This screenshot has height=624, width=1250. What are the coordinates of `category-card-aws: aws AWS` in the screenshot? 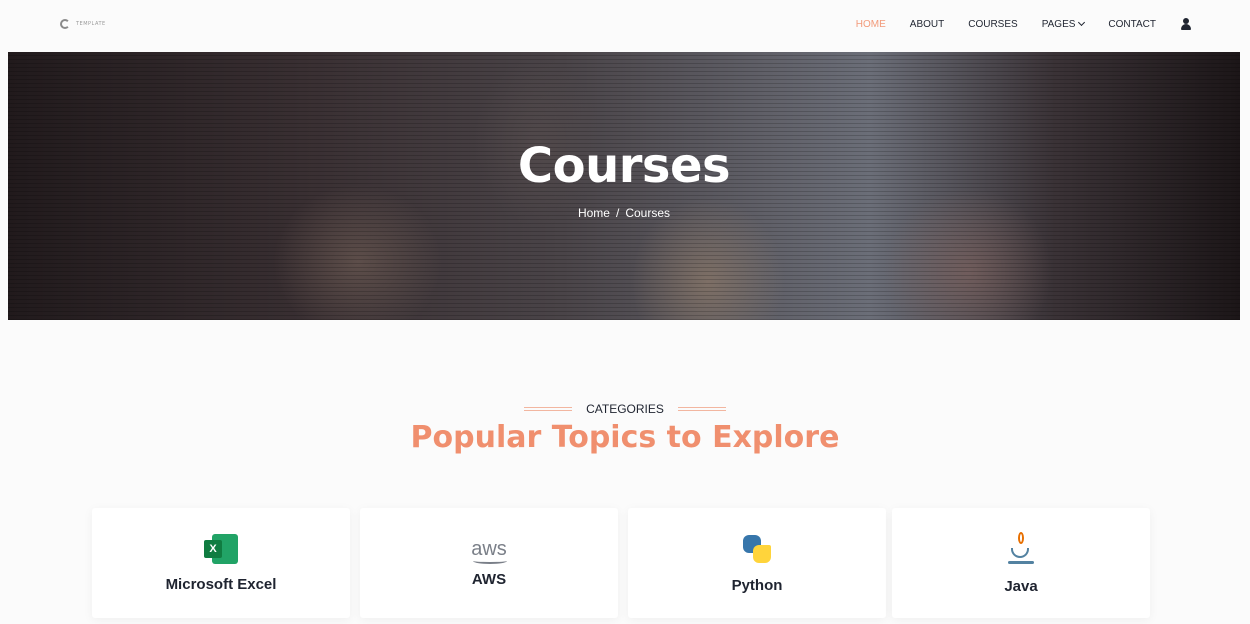 It's located at (489, 563).